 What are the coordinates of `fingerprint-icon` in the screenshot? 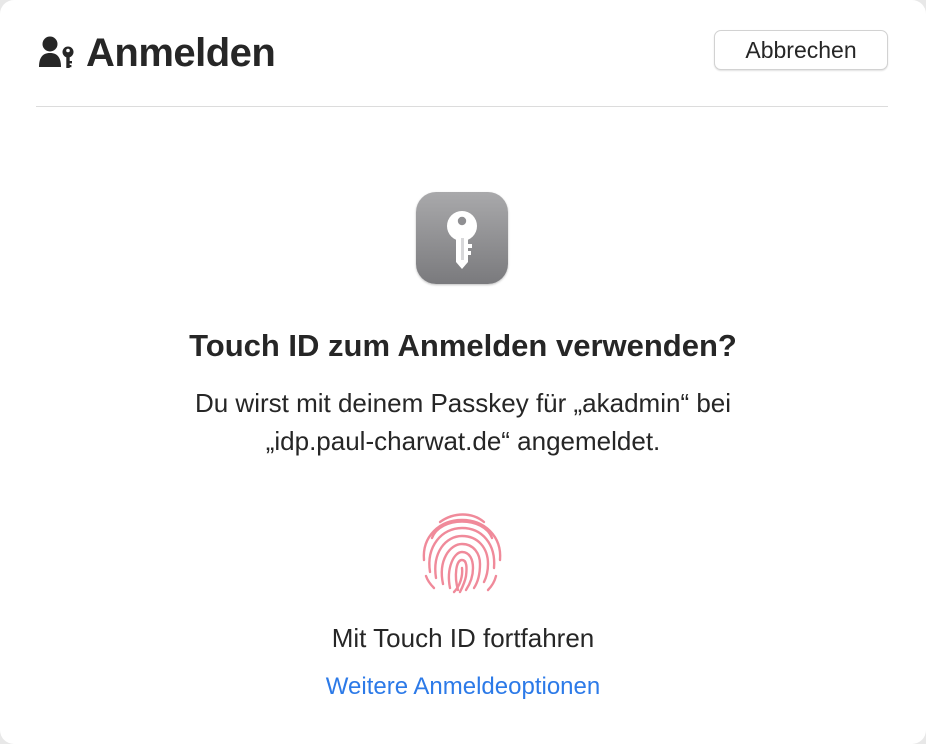 It's located at (462, 552).